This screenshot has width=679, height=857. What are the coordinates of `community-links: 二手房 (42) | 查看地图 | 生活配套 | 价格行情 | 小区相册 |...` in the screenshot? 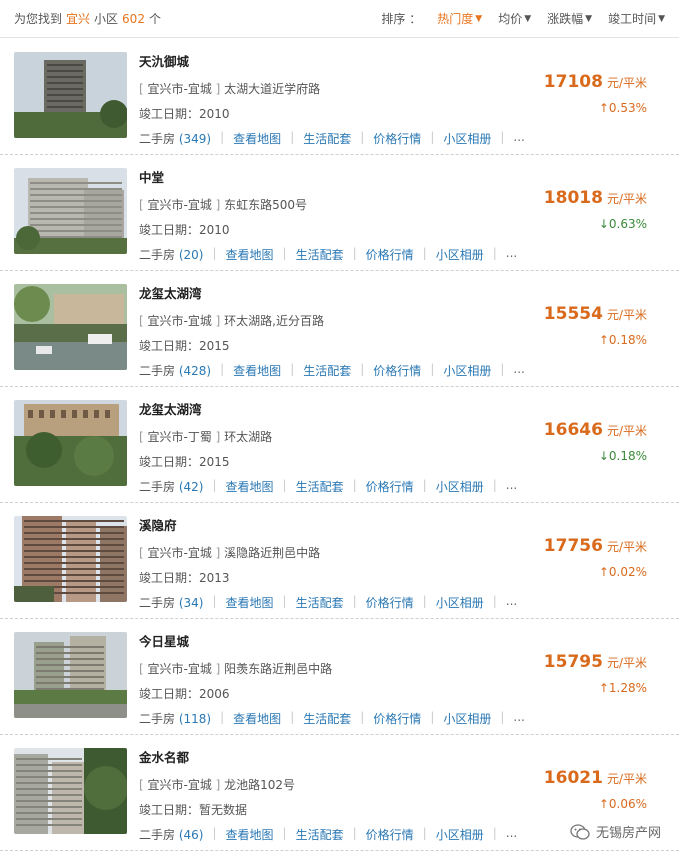 It's located at (328, 486).